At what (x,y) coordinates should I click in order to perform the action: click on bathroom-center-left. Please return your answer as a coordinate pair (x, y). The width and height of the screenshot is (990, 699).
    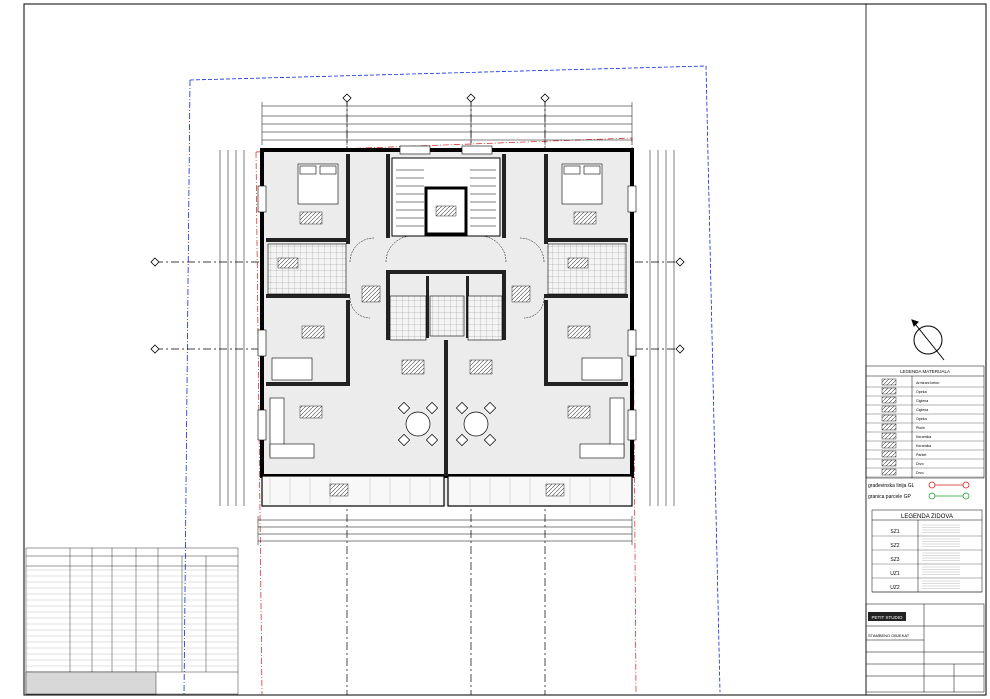
    Looking at the image, I should click on (408, 318).